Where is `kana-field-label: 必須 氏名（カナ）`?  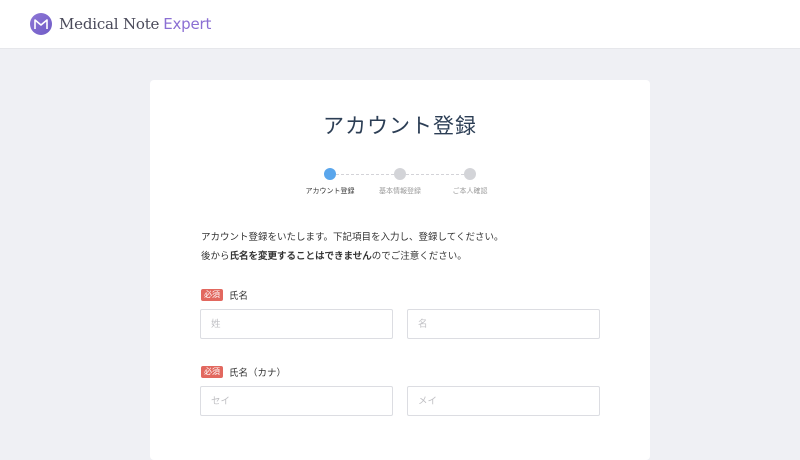 kana-field-label: 必須 氏名（カナ） is located at coordinates (243, 372).